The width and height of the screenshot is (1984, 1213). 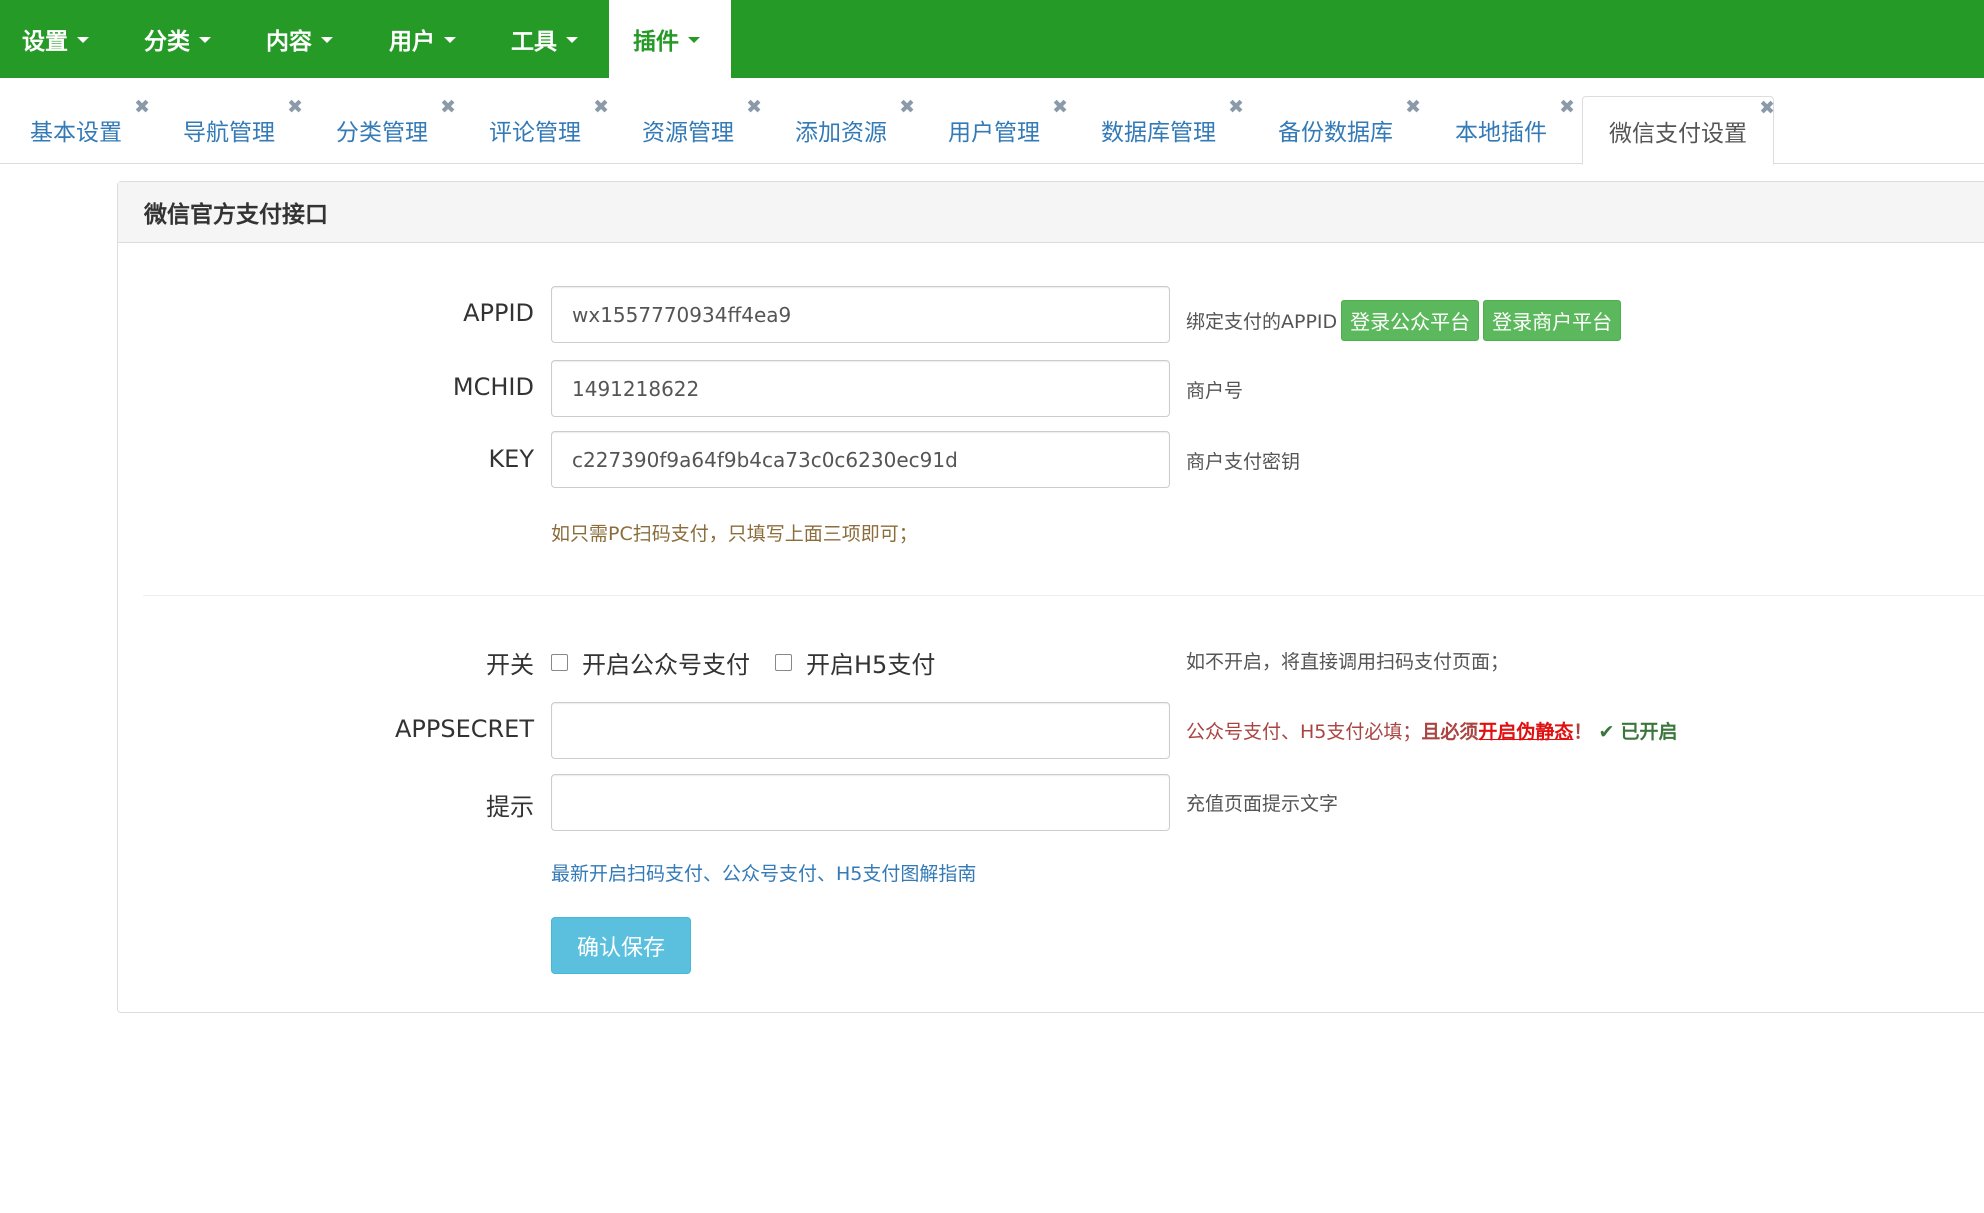 I want to click on tab-label: 数据库管理, so click(x=1158, y=133).